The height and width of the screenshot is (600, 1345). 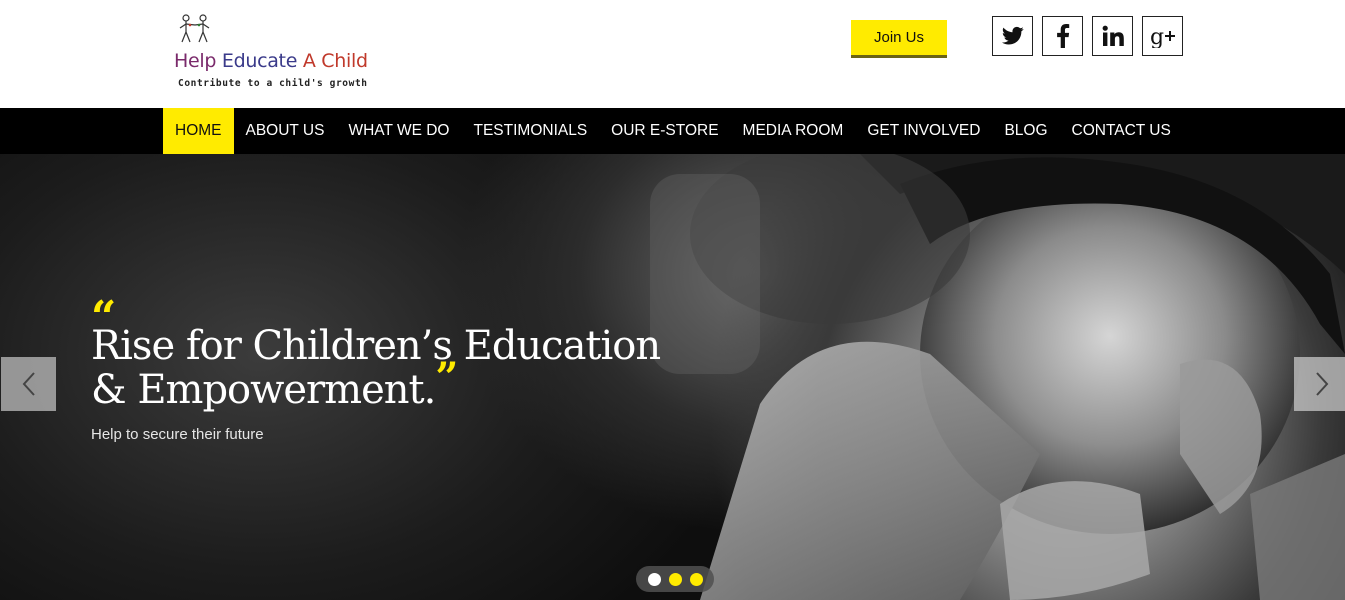 I want to click on logo-title-part: A Child, so click(x=335, y=61).